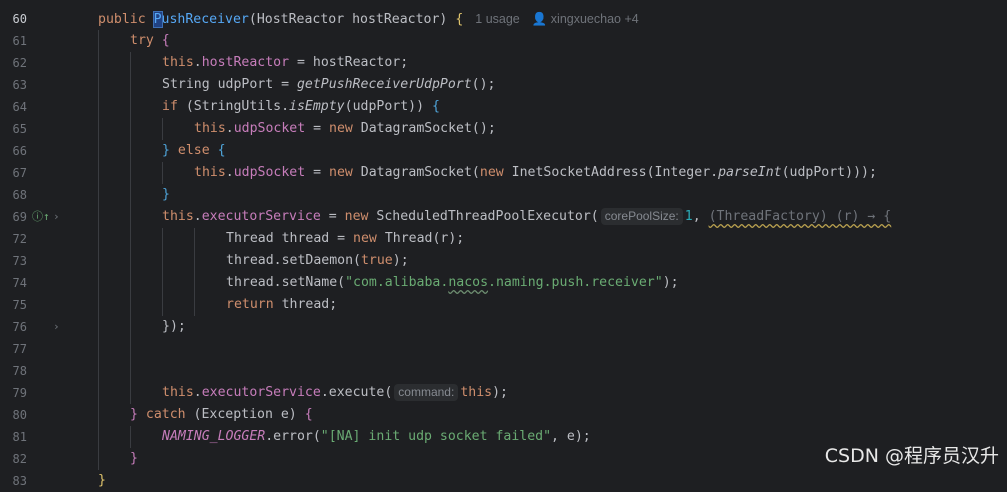 This screenshot has width=1007, height=492. I want to click on line-gutter: 72, so click(32, 239).